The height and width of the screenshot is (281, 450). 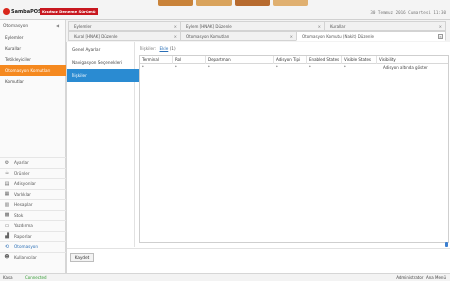 What do you see at coordinates (33, 173) in the screenshot?
I see `nav-products: ☕ Ürünler` at bounding box center [33, 173].